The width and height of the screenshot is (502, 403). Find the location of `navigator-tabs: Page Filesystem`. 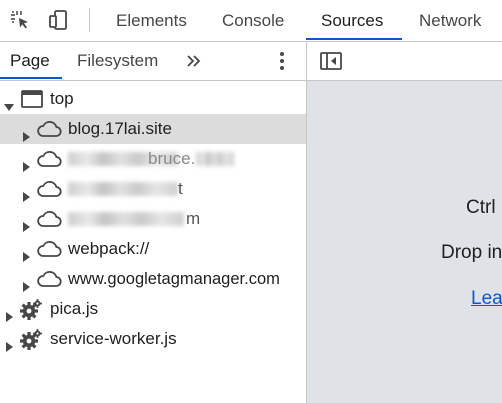

navigator-tabs: Page Filesystem is located at coordinates (153, 61).